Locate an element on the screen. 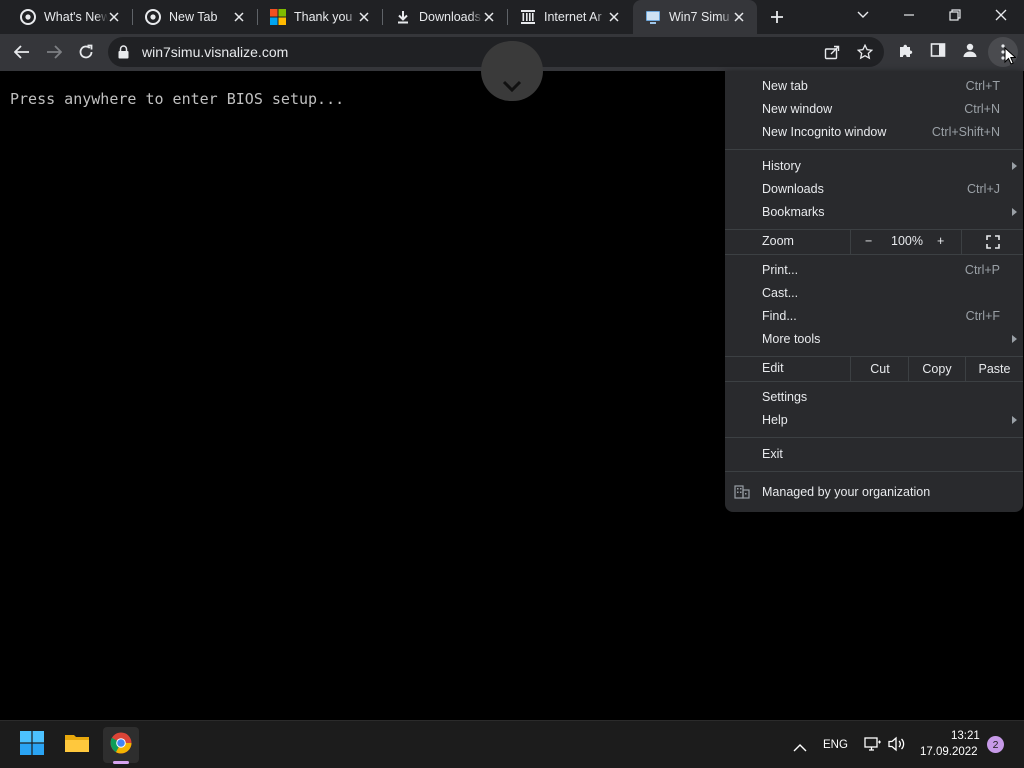  forward-button is located at coordinates (54, 52).